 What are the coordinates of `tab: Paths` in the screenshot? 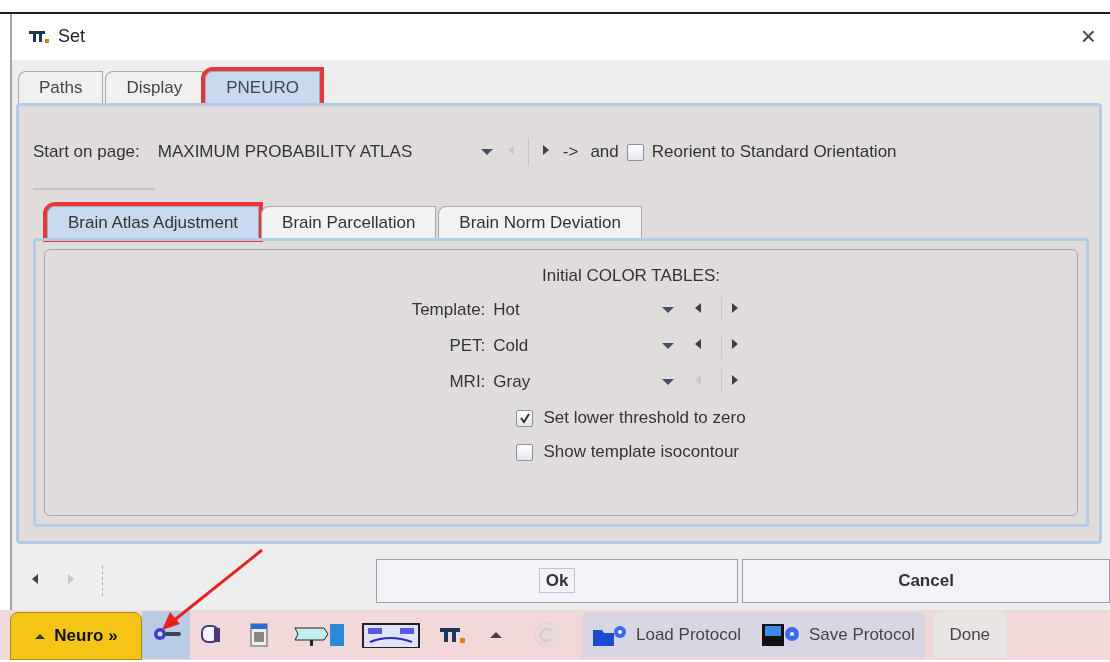 It's located at (61, 87).